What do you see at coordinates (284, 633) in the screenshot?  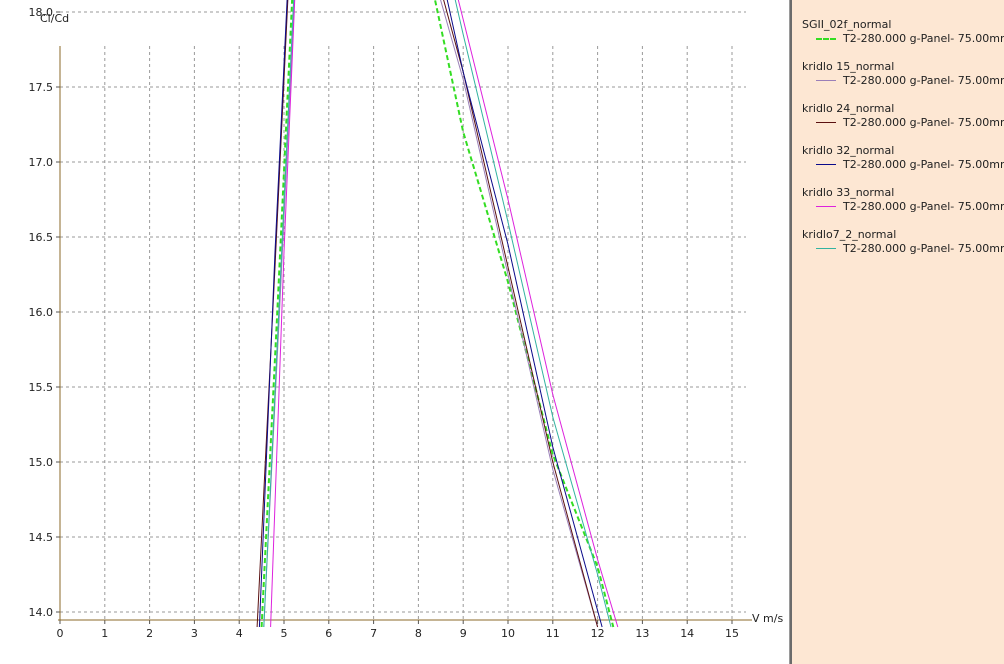 I see `x-tick-label: 5` at bounding box center [284, 633].